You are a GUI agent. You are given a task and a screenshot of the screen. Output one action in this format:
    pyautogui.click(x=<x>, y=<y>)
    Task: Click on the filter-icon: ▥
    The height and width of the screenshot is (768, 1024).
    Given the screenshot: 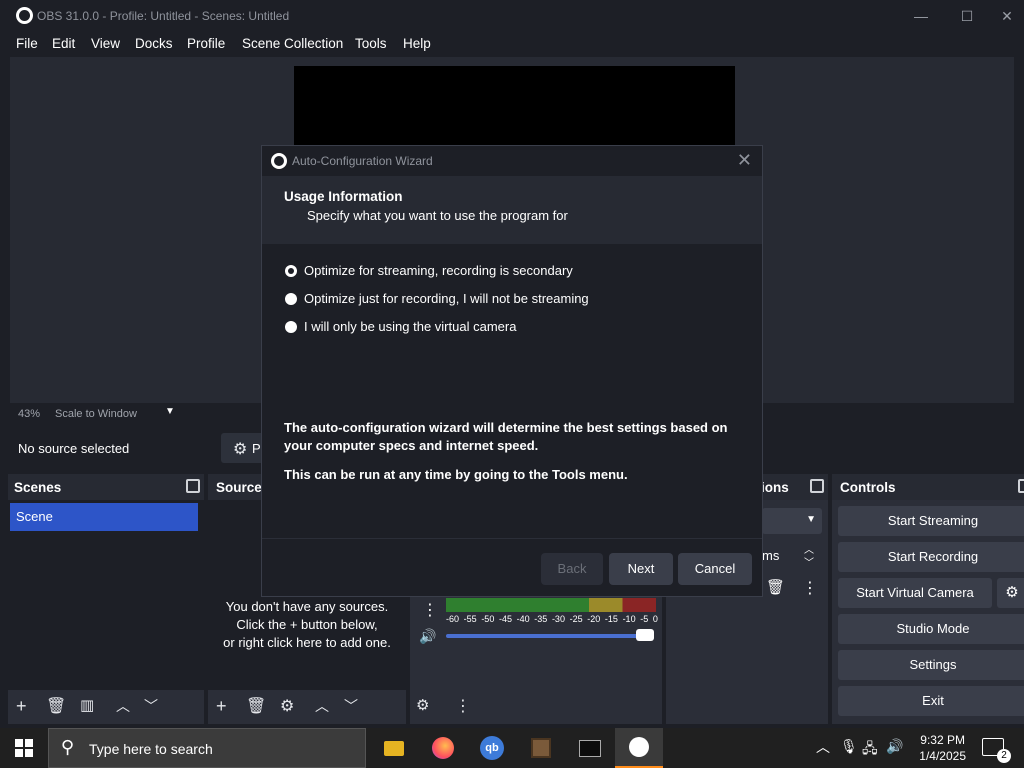 What is the action you would take?
    pyautogui.click(x=87, y=705)
    